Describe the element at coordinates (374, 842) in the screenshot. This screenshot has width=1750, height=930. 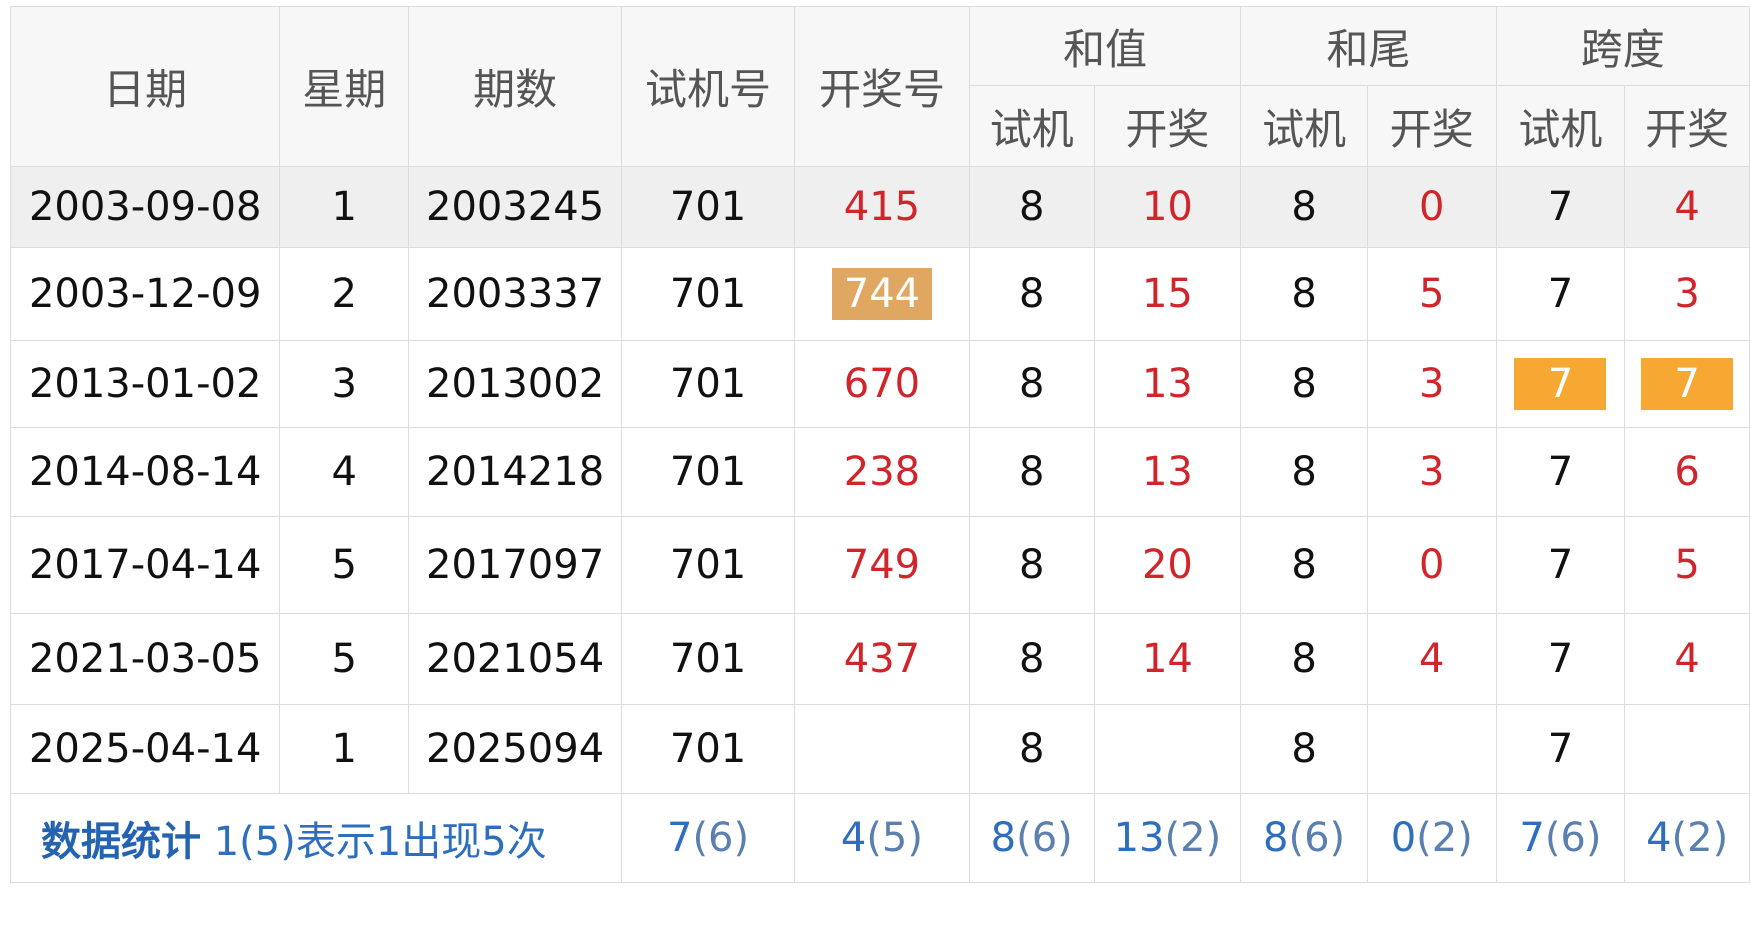
I see `statistics-description: 1(5)表示1出现5次` at that location.